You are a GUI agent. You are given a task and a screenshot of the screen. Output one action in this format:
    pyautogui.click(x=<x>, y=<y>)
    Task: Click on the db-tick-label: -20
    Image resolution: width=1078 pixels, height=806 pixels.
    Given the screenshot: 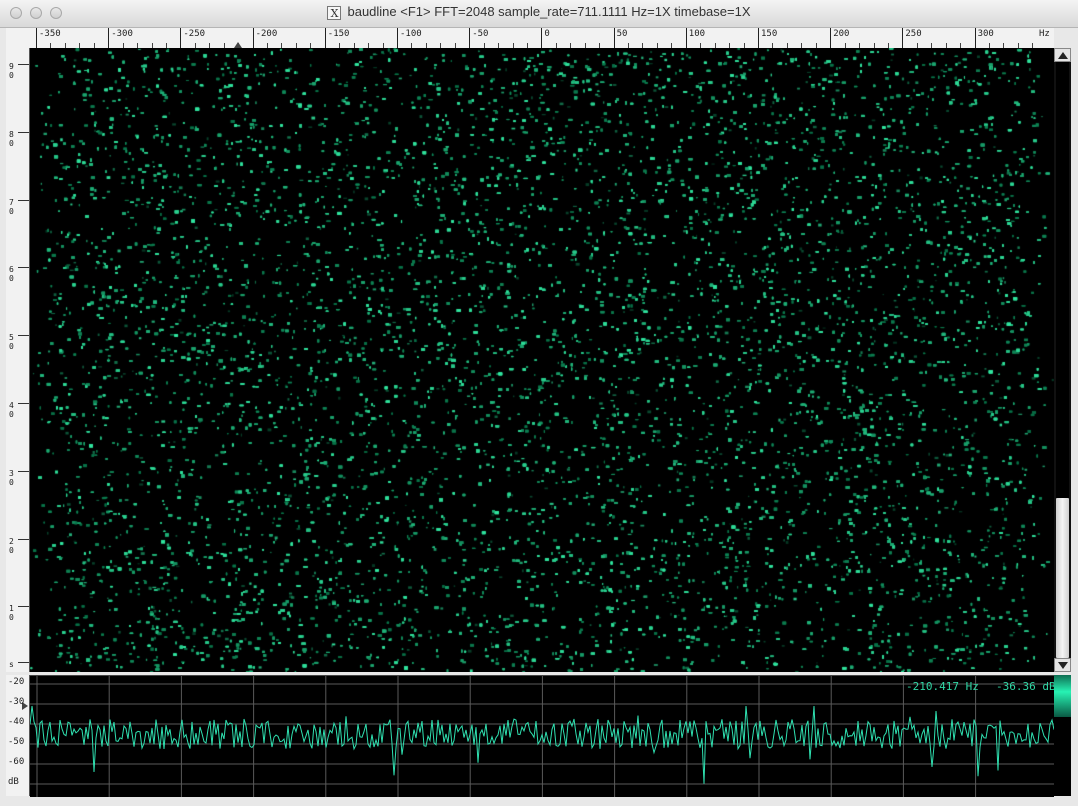 What is the action you would take?
    pyautogui.click(x=16, y=682)
    